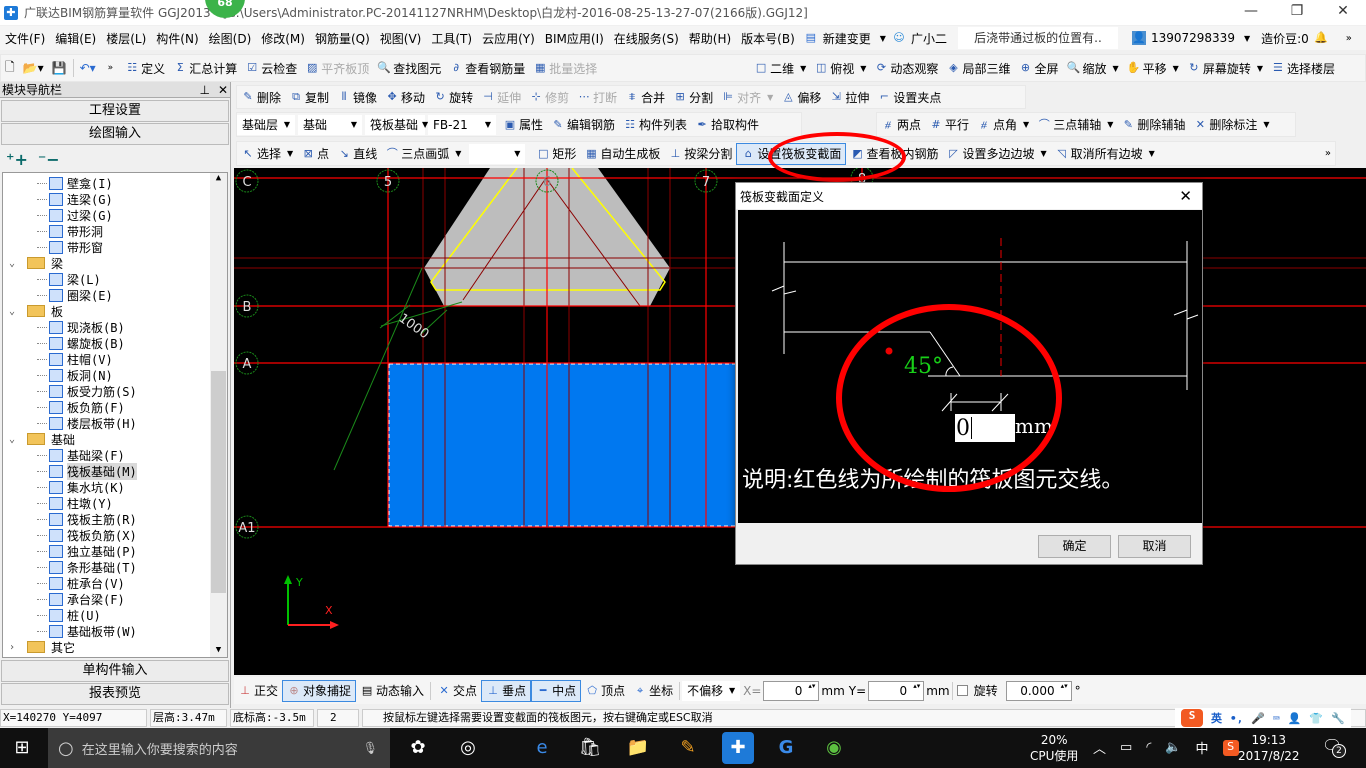 The width and height of the screenshot is (1366, 768). What do you see at coordinates (87, 423) in the screenshot?
I see `tree-item: 楼层板带(H)` at bounding box center [87, 423].